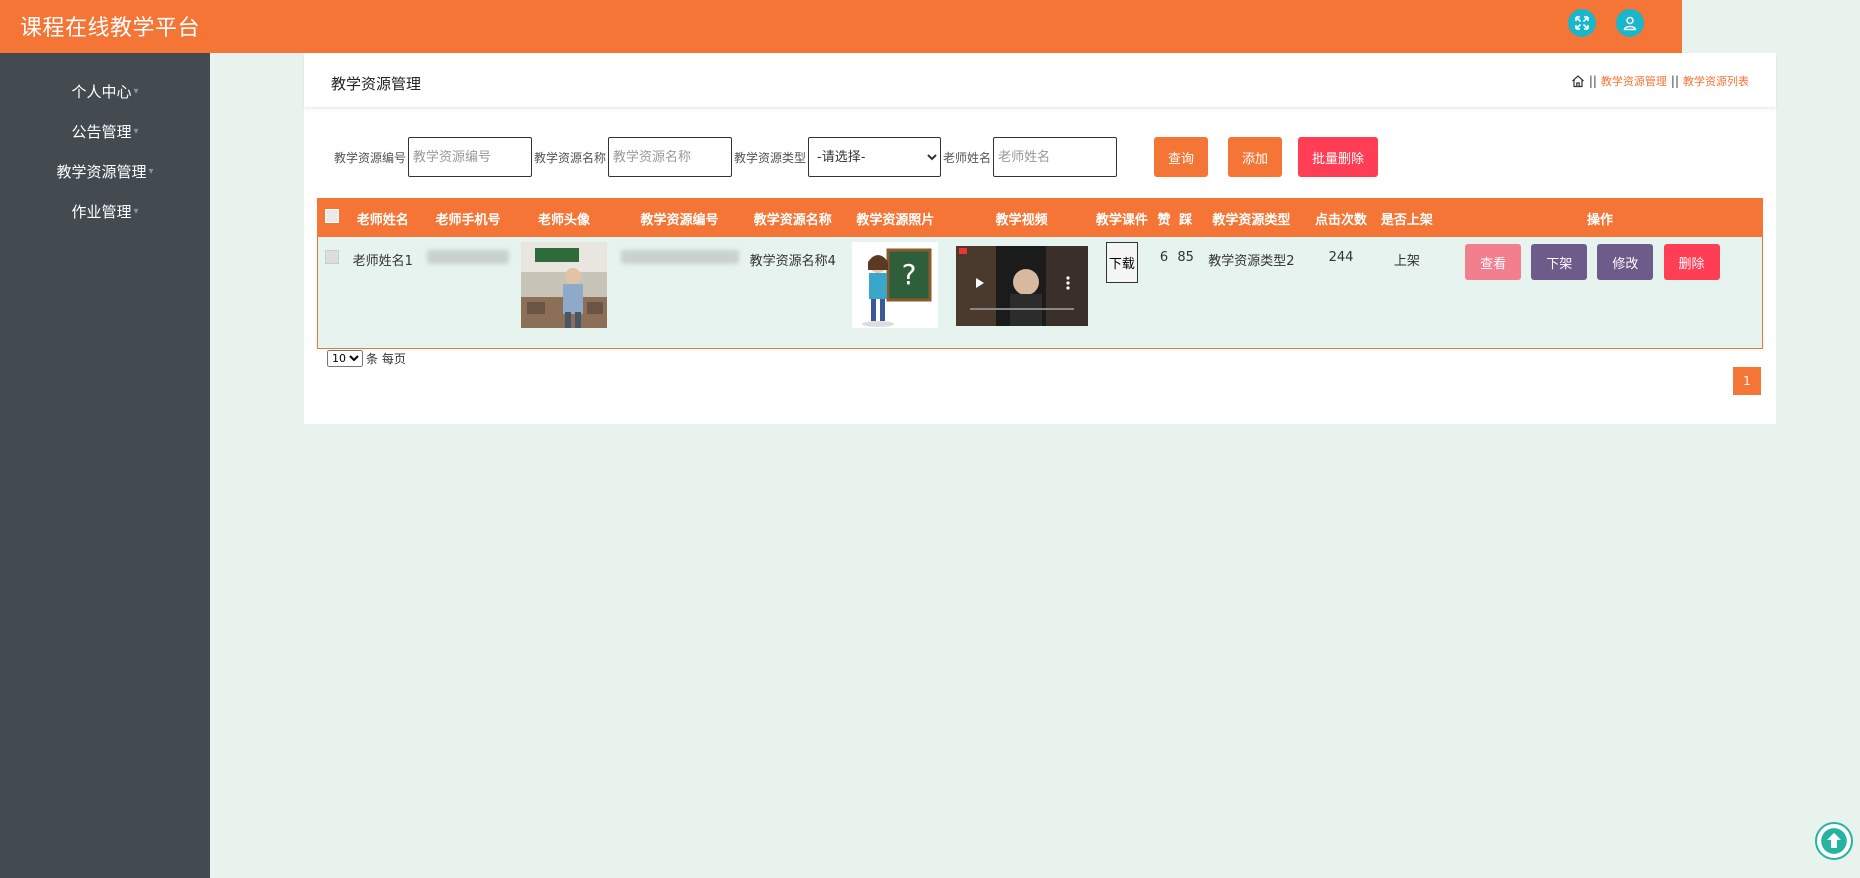 The height and width of the screenshot is (878, 1860). Describe the element at coordinates (680, 292) in the screenshot. I see `resource-code-cell` at that location.